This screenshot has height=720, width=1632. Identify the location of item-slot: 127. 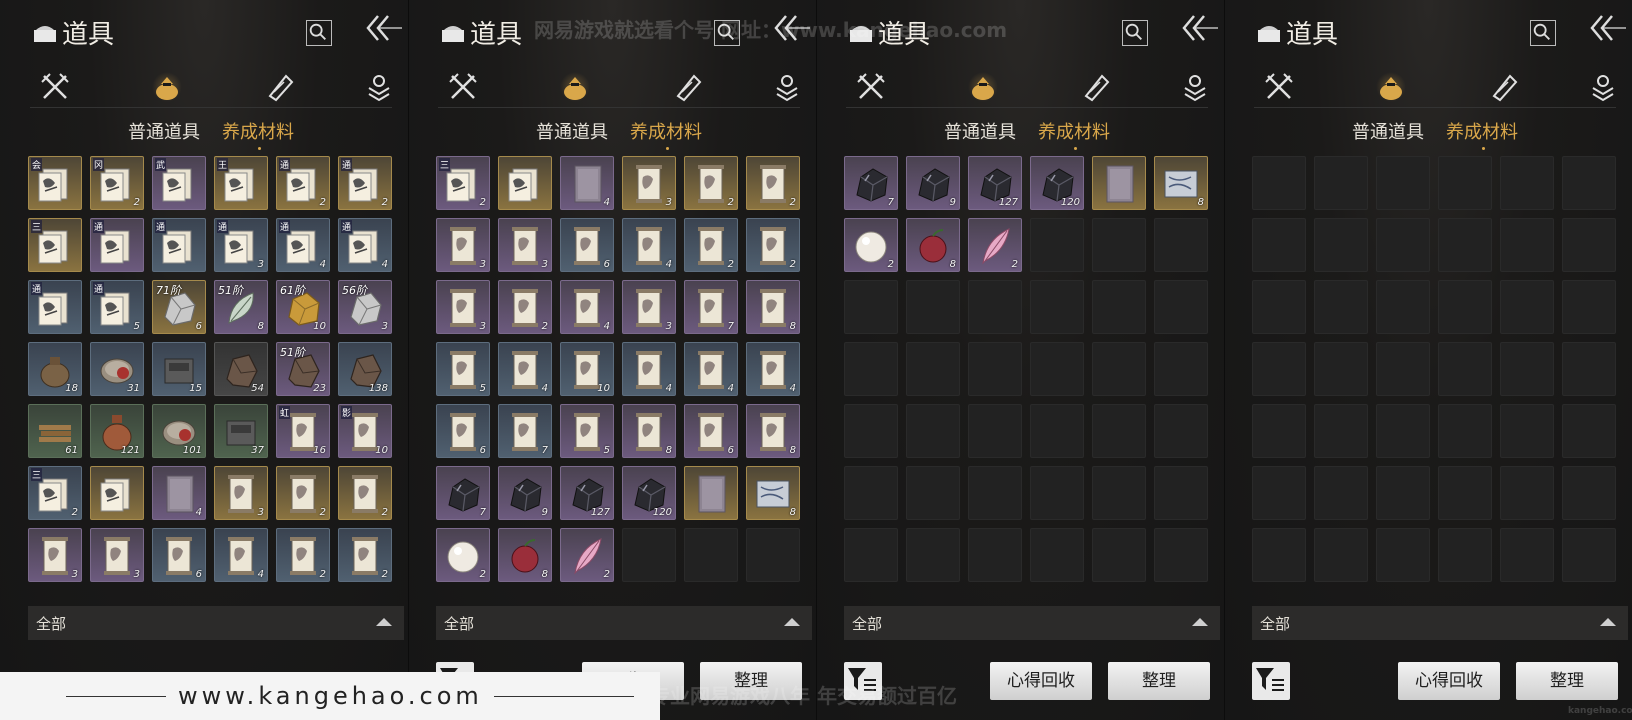
(995, 183).